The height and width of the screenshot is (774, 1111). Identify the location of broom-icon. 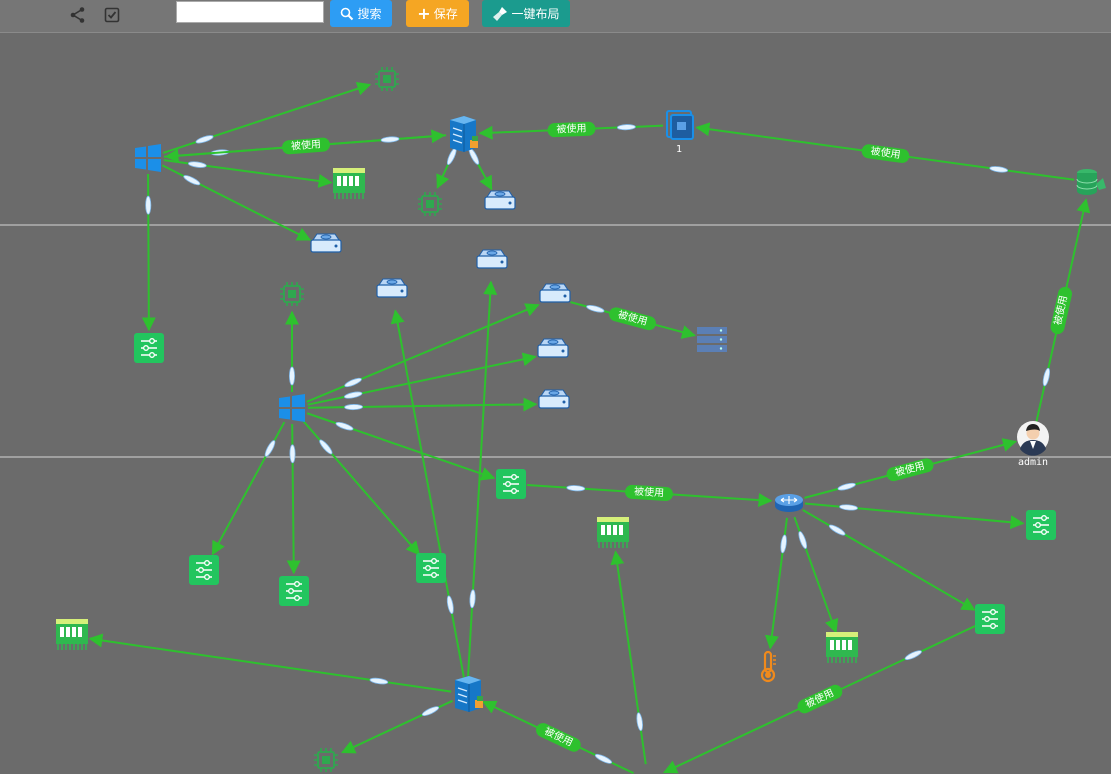
(500, 13).